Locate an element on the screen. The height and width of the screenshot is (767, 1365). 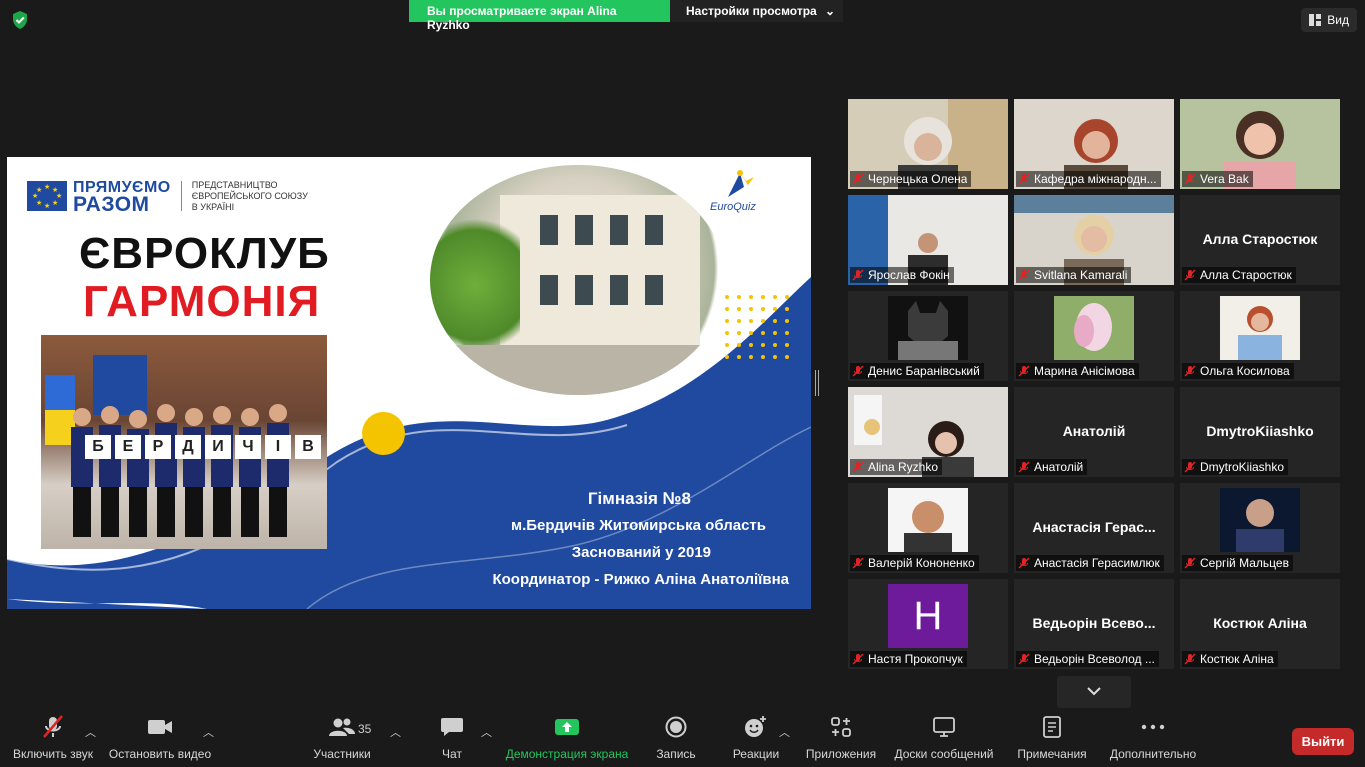
participants-button: Участники is located at coordinates (342, 739).